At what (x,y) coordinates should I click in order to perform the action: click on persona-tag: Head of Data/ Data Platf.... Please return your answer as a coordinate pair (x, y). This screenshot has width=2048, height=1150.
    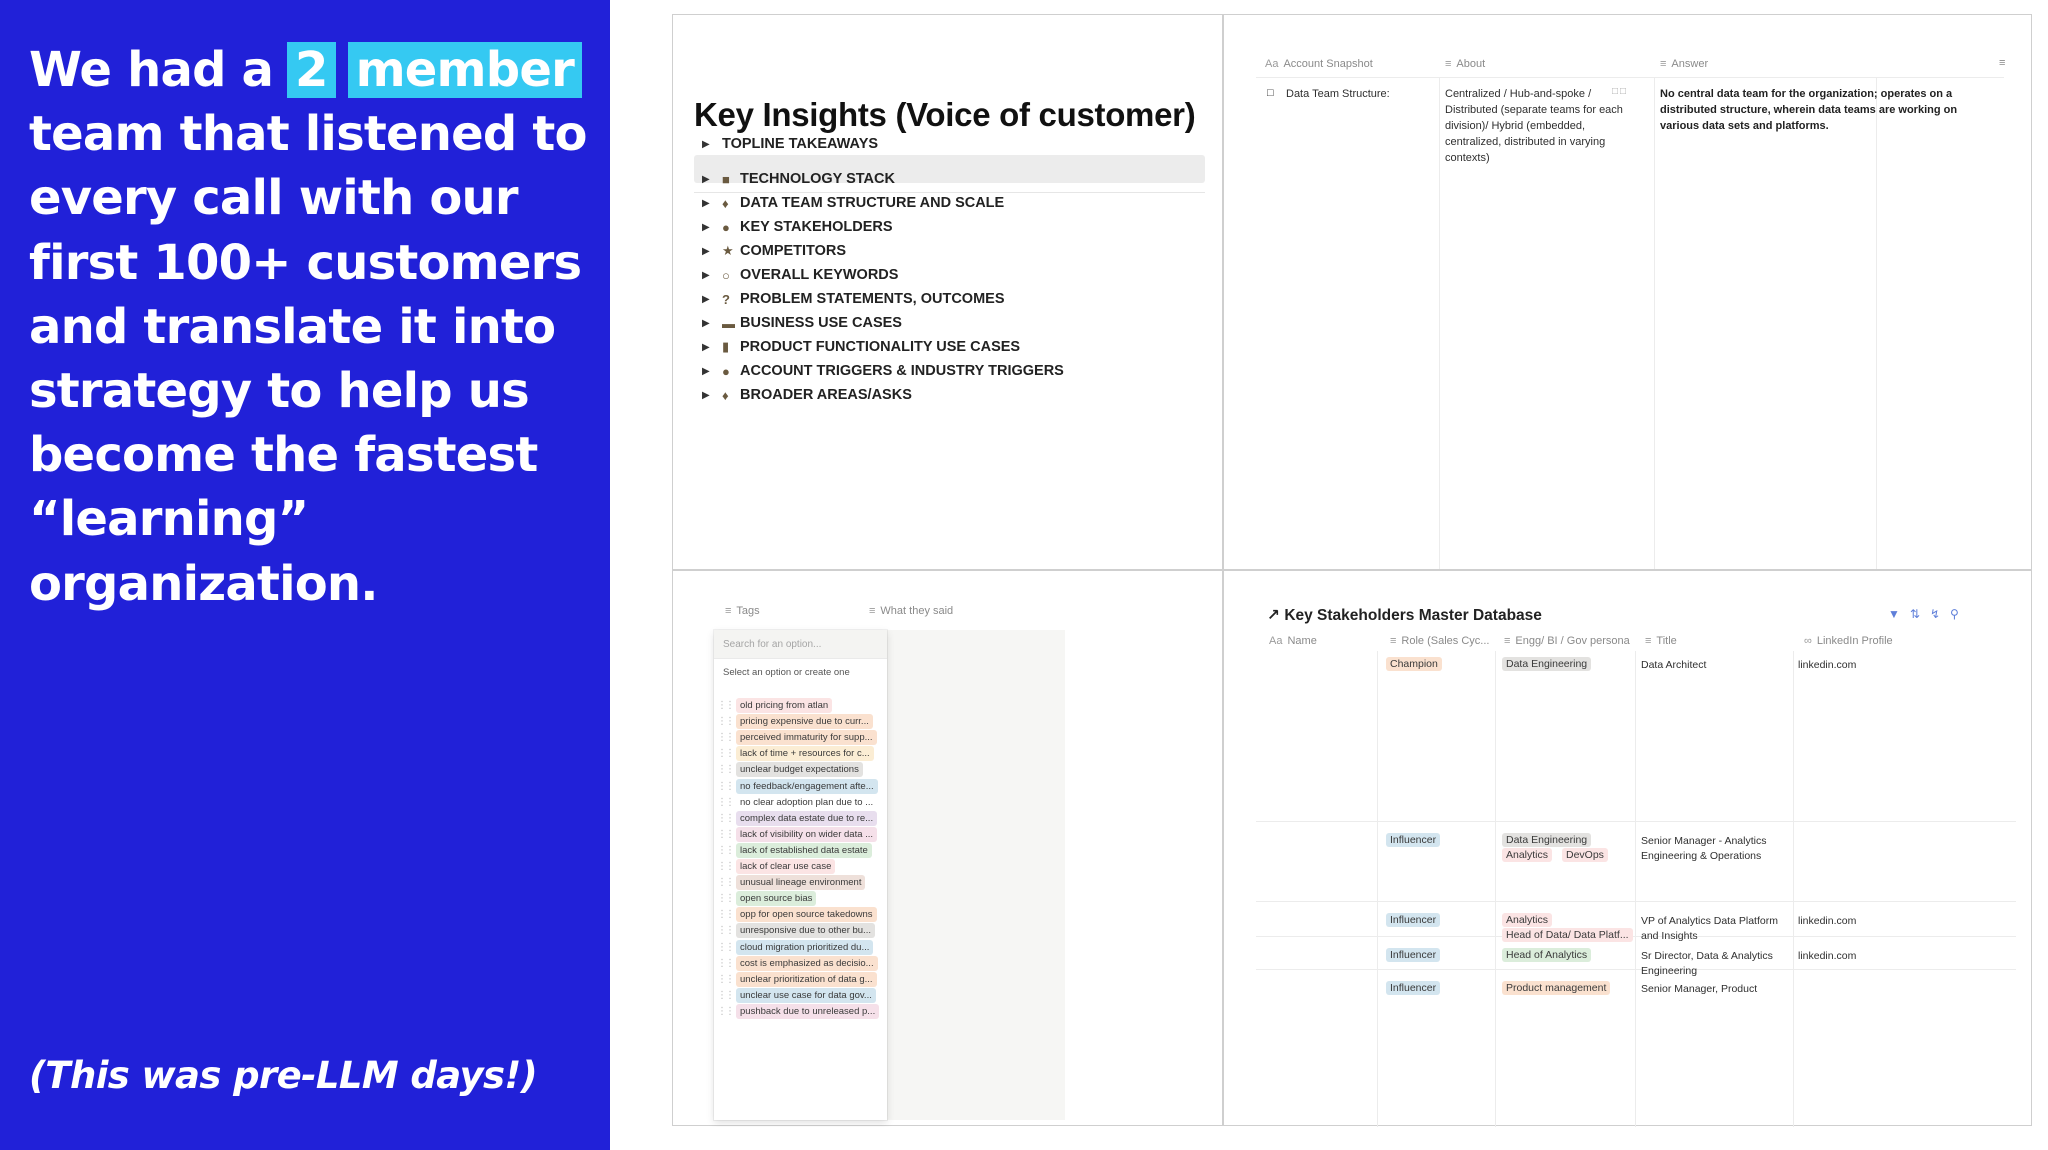
    Looking at the image, I should click on (1567, 935).